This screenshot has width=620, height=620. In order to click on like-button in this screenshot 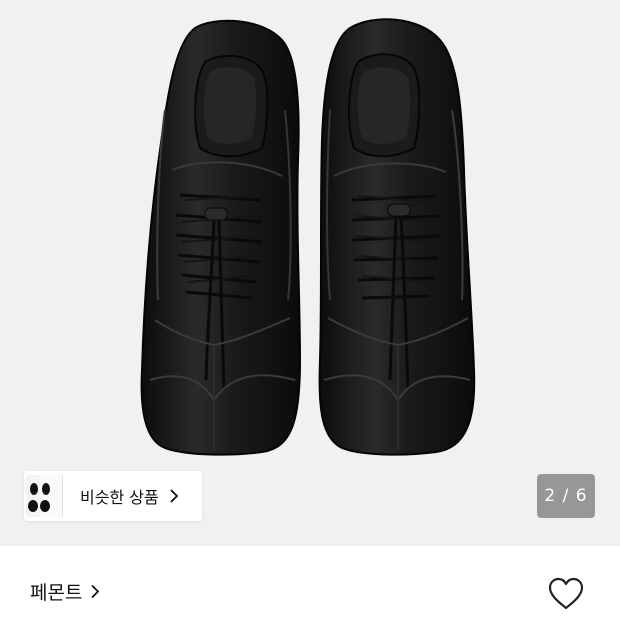, I will do `click(566, 596)`.